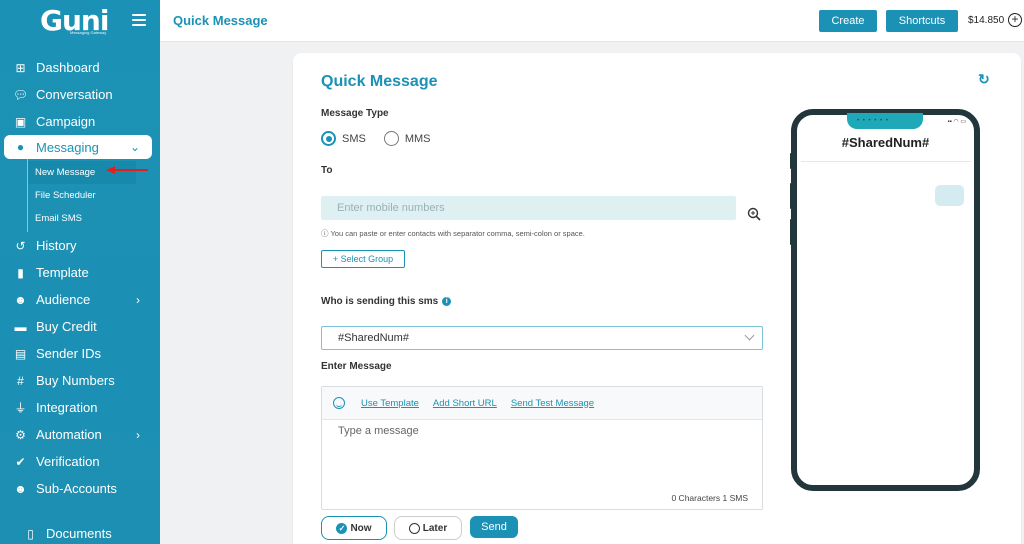 This screenshot has width=1024, height=544. I want to click on sidebar-item-messaging: ● Messaging ⌄, so click(78, 147).